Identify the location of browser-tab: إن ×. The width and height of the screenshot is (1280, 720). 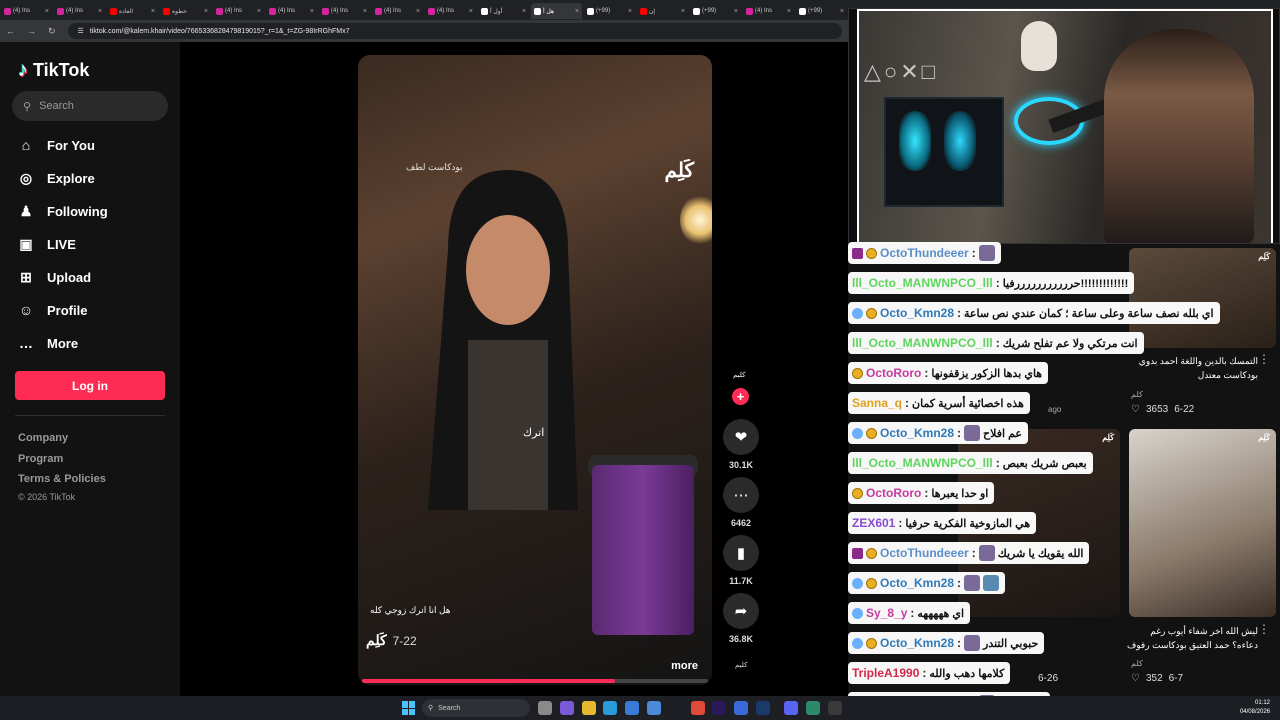
(662, 11).